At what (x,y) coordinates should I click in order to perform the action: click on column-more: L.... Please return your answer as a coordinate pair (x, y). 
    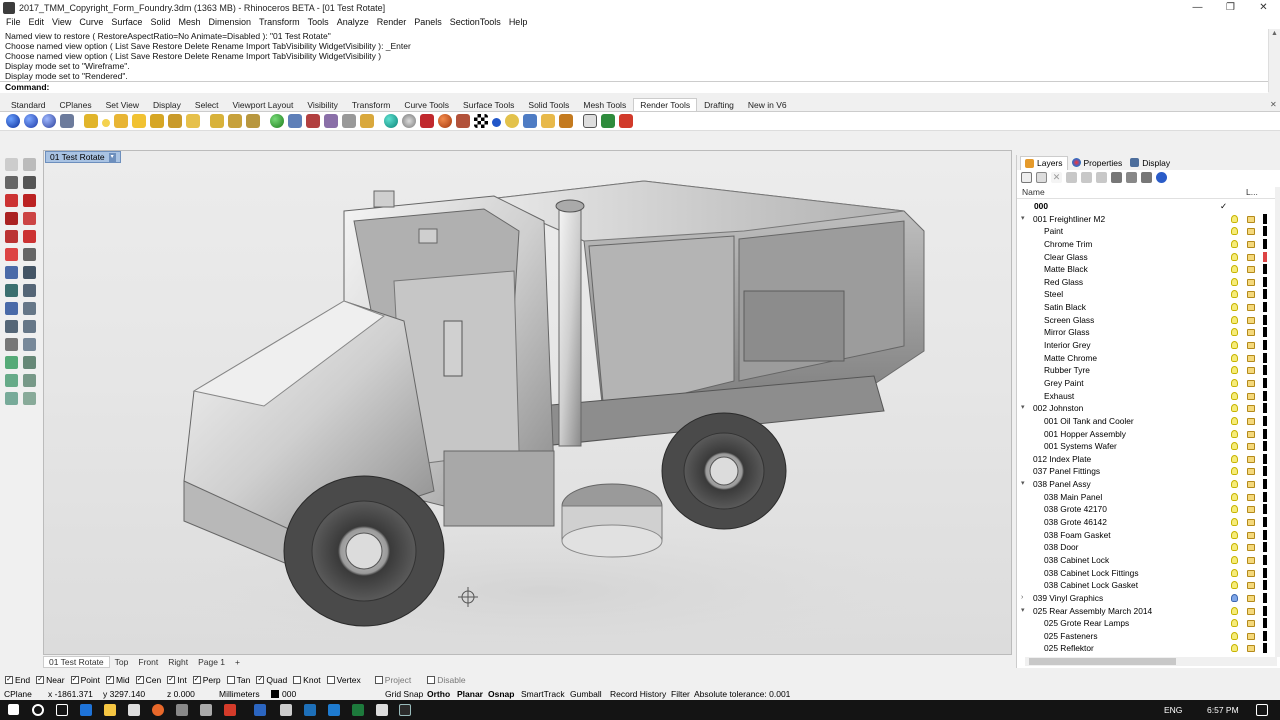
    Looking at the image, I should click on (1252, 192).